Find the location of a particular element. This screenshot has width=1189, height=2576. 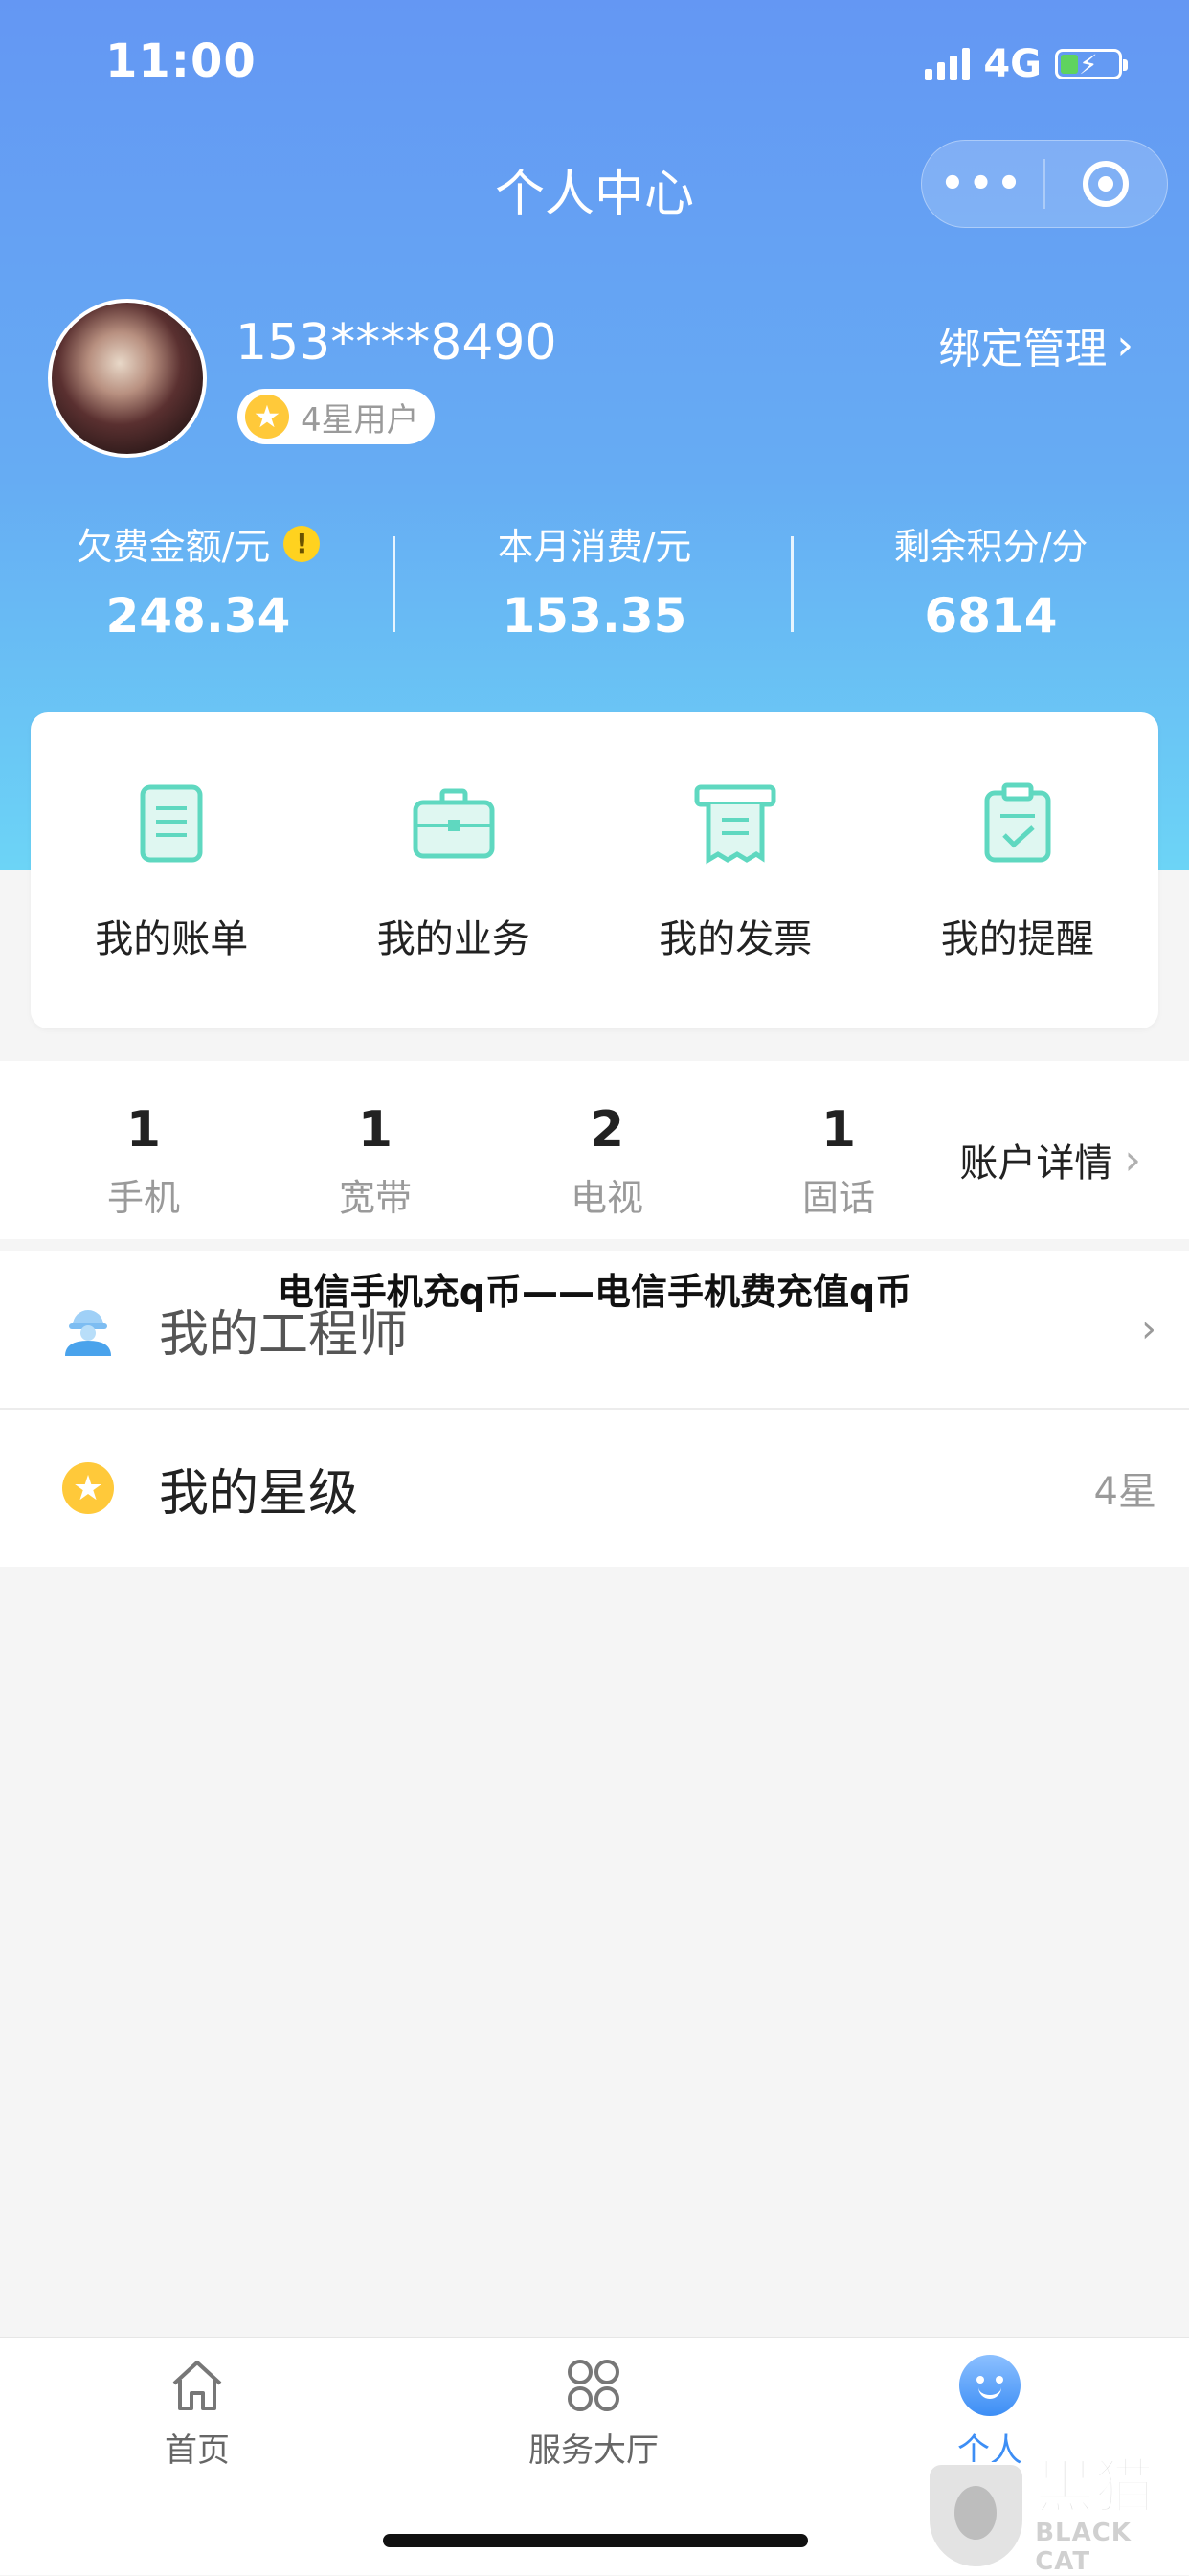

stat-points-value: 6814 is located at coordinates (991, 616).